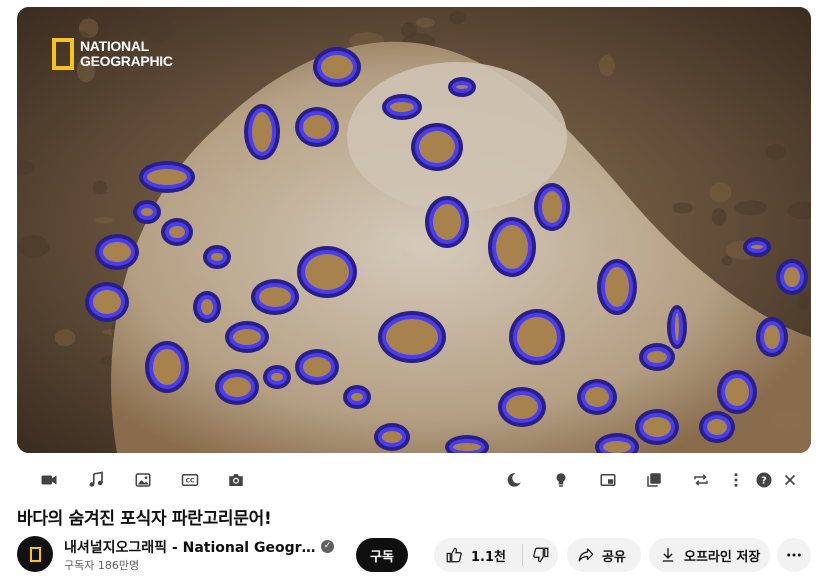 The width and height of the screenshot is (824, 585). I want to click on like-count: 1.1천, so click(488, 557).